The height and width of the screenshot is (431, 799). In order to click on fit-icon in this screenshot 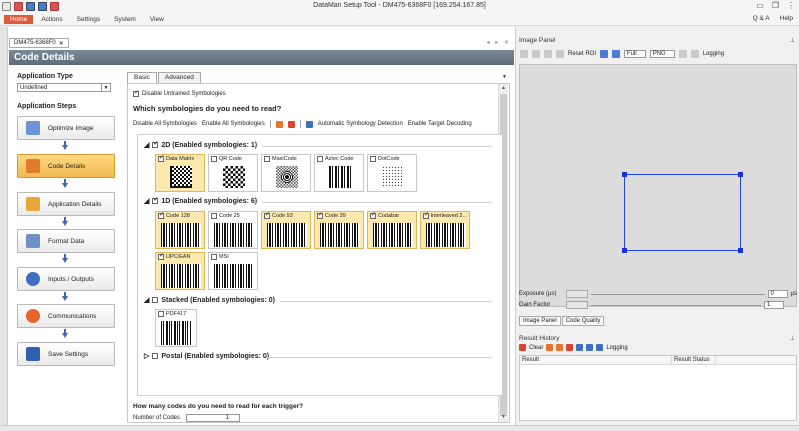, I will do `click(616, 54)`.